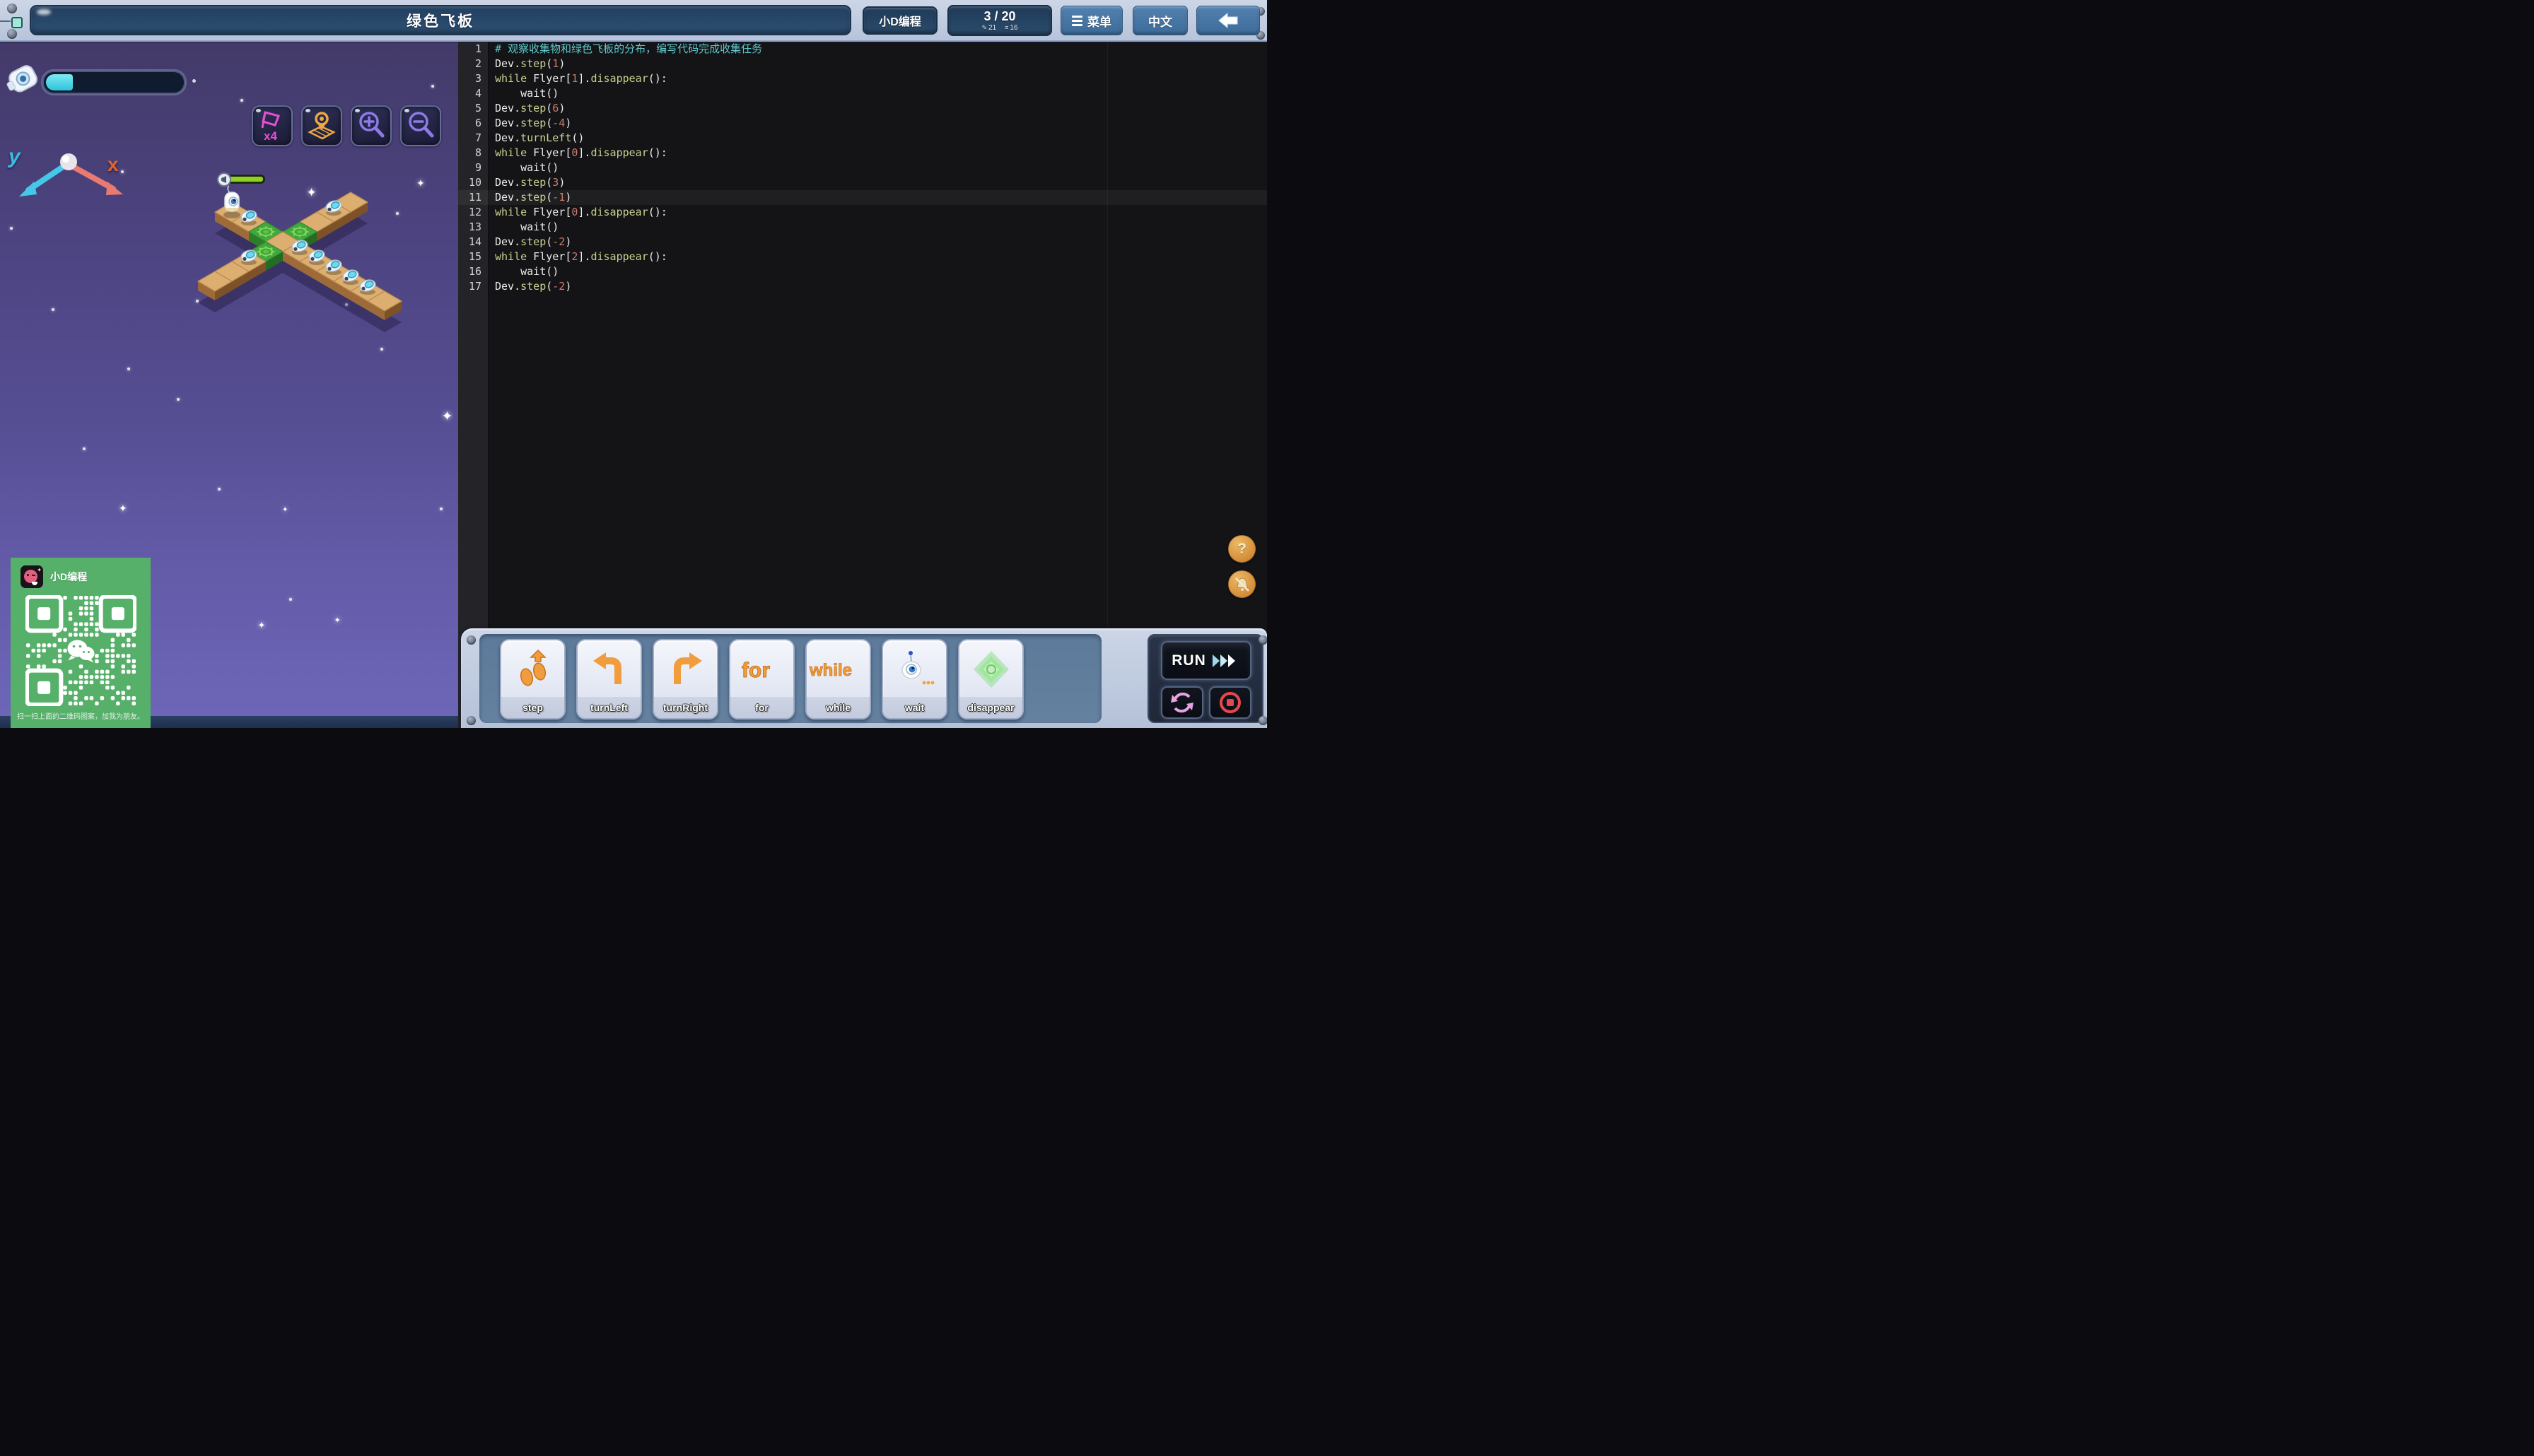  I want to click on code-line: 10 Dev.step(3), so click(862, 182).